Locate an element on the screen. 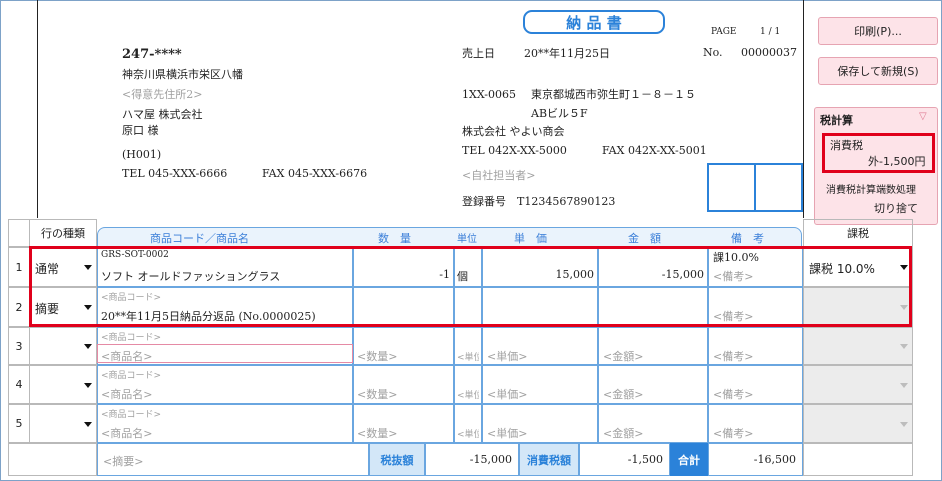 This screenshot has width=942, height=481. company-fax: FAX 042X-XX-5001 is located at coordinates (654, 150).